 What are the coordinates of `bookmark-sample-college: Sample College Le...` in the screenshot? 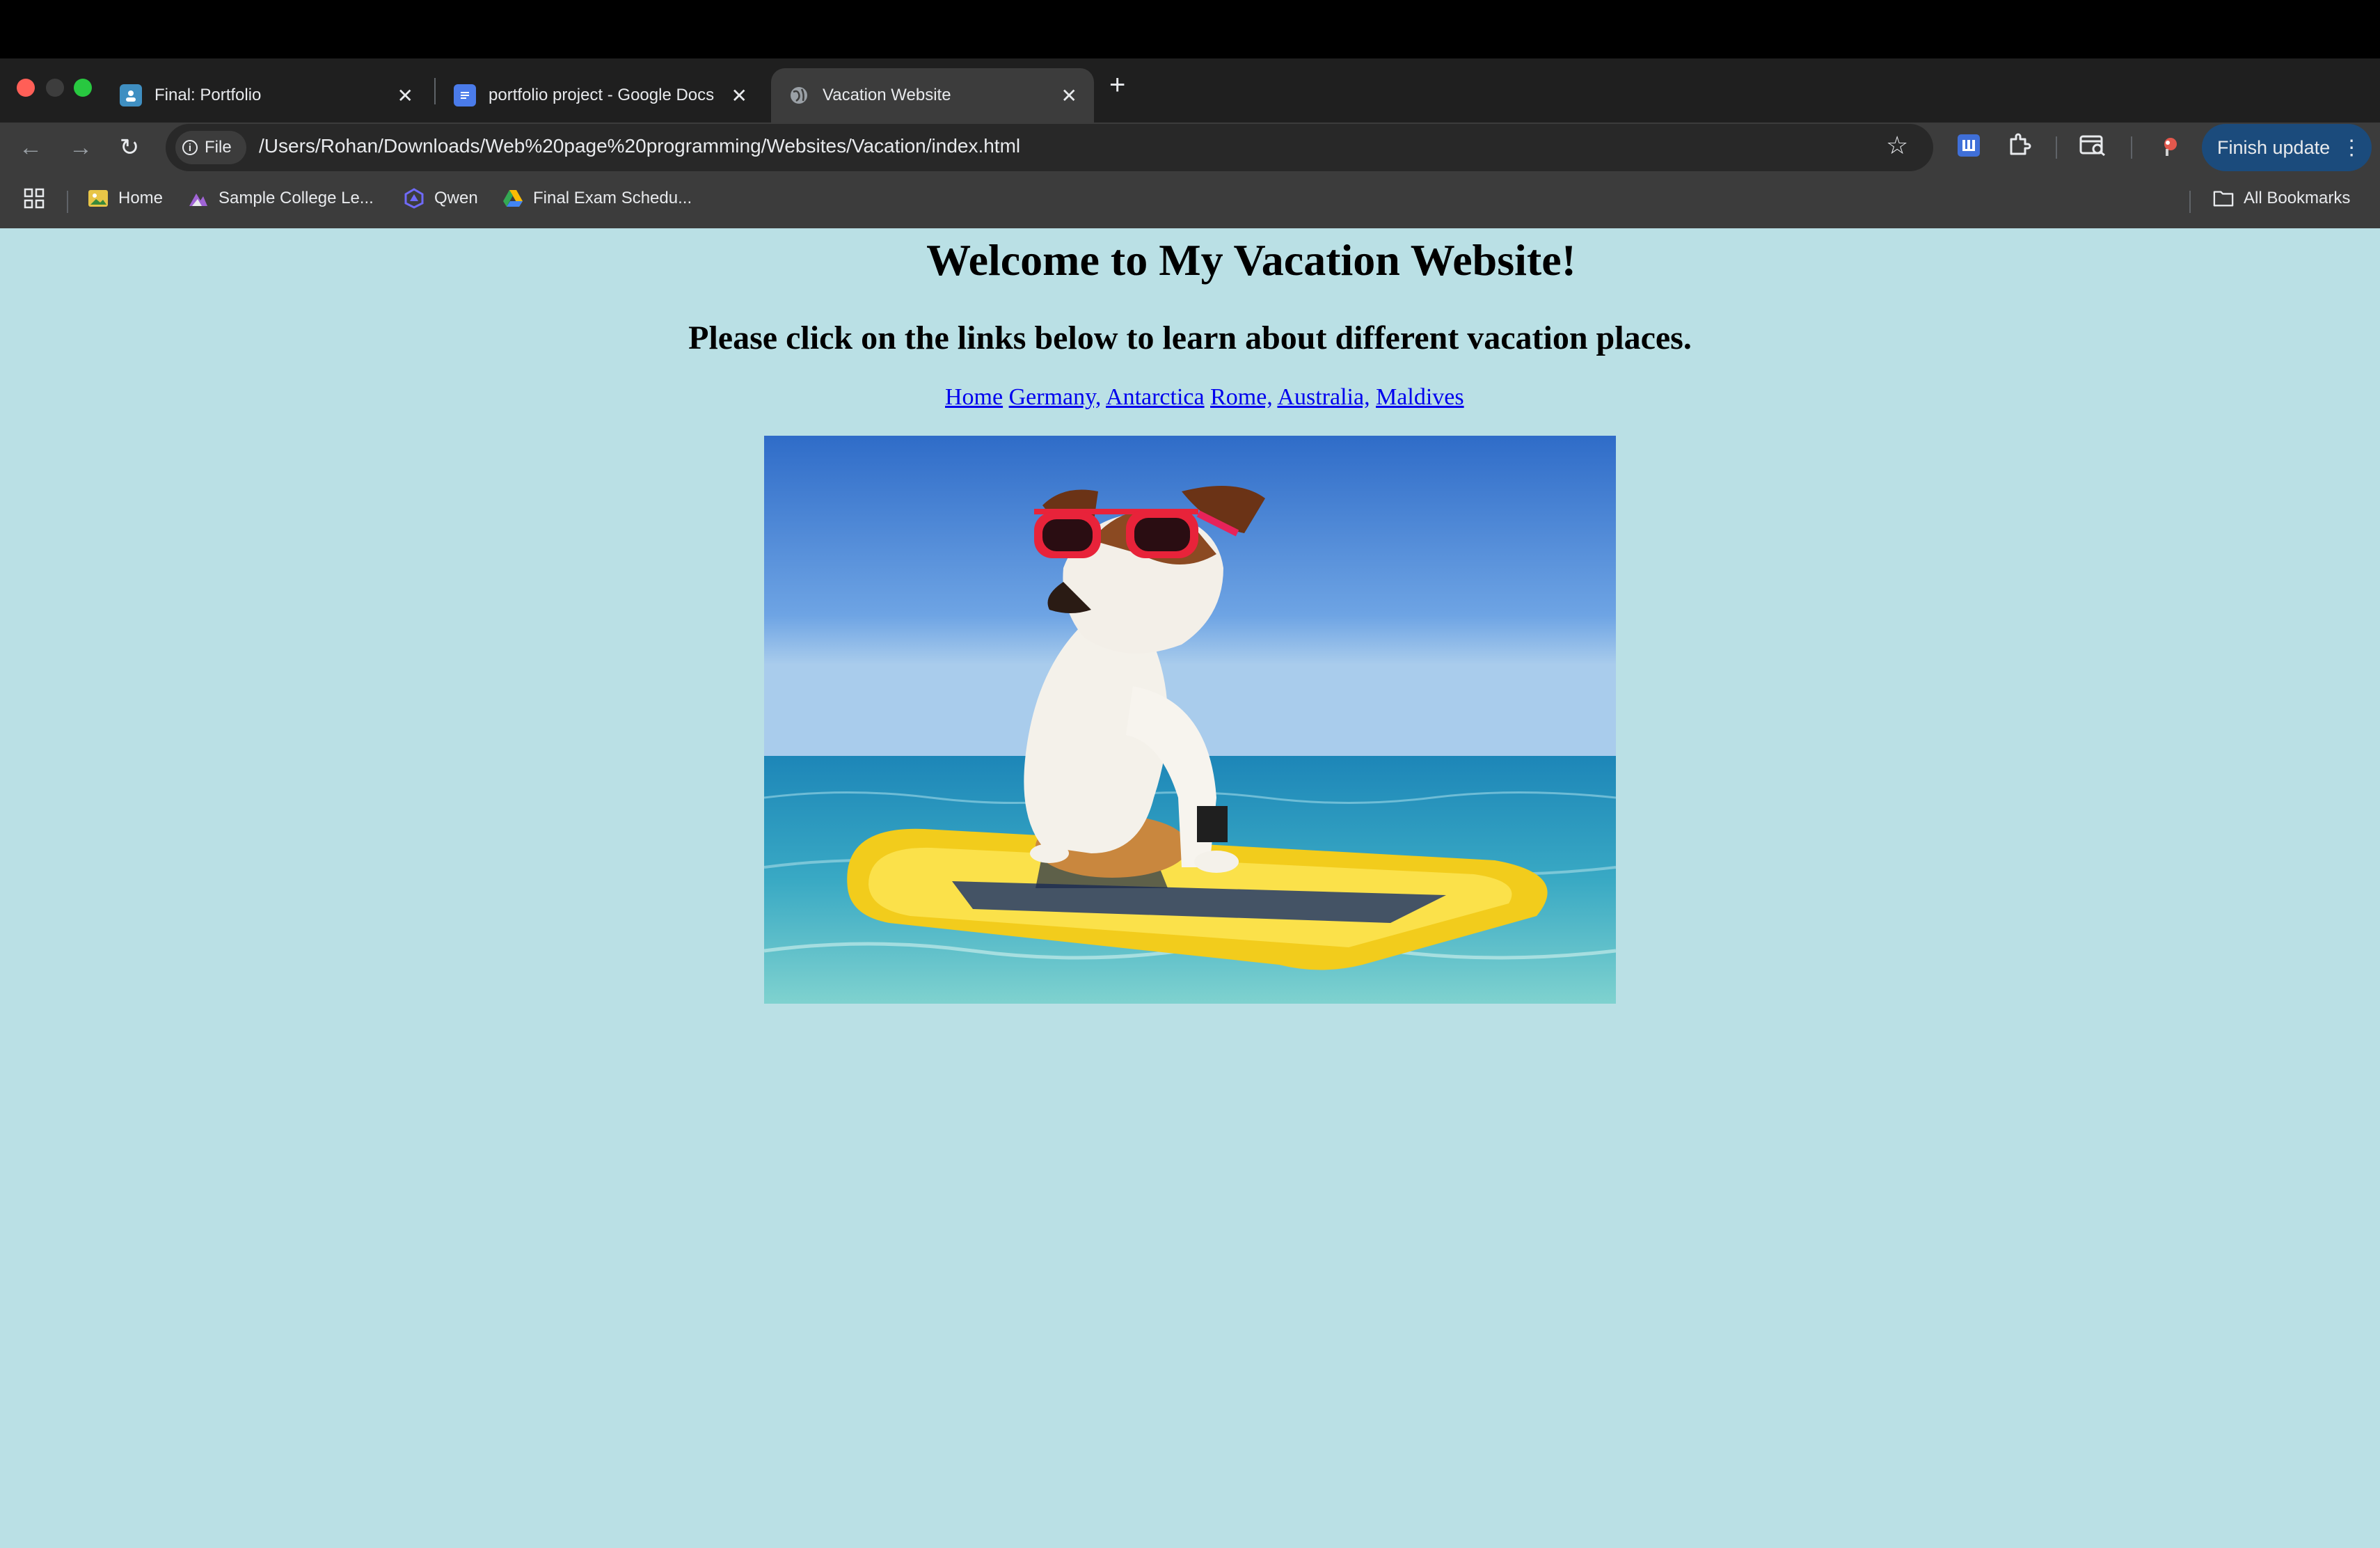 It's located at (281, 198).